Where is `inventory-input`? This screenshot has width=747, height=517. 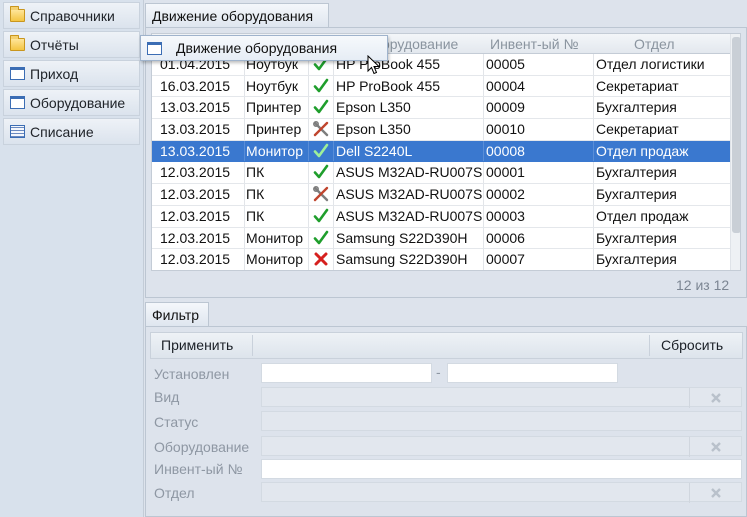
inventory-input is located at coordinates (501, 469).